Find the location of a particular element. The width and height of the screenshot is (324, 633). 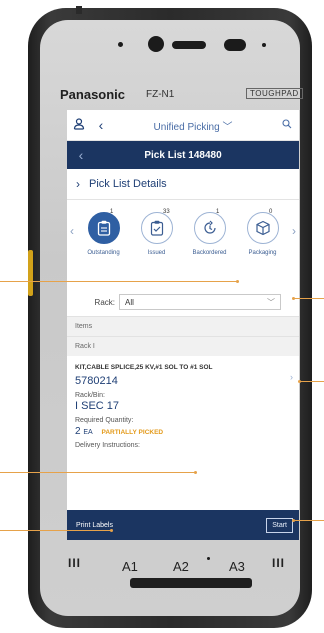

header-back-icon: ‹ is located at coordinates (81, 155).